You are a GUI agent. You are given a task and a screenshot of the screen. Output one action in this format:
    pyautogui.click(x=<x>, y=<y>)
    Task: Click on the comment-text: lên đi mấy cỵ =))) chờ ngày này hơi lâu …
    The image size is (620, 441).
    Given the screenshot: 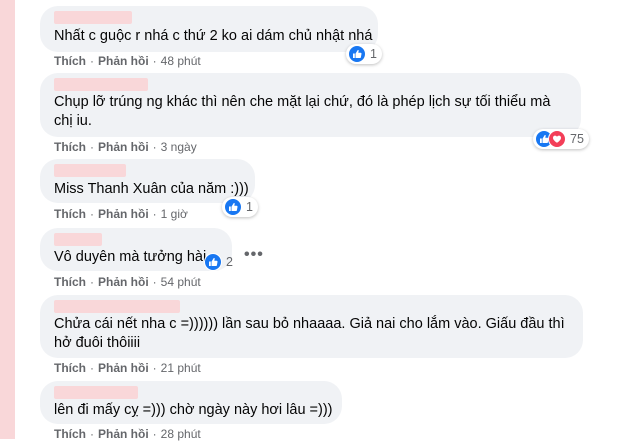 What is the action you would take?
    pyautogui.click(x=193, y=410)
    